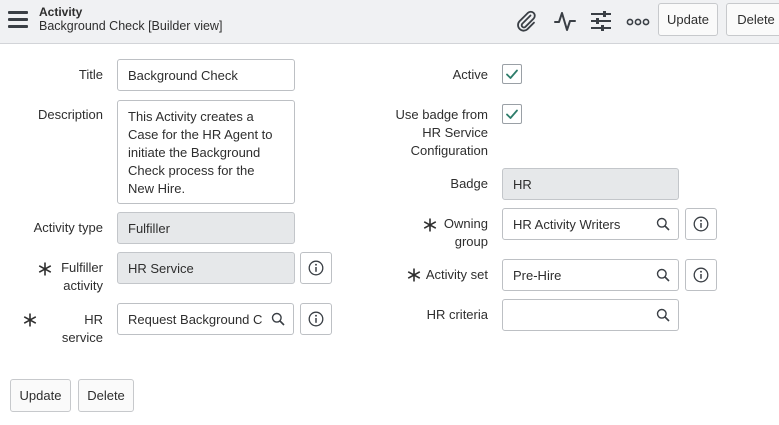 The image size is (779, 425). I want to click on activity-set-lookup-button, so click(663, 275).